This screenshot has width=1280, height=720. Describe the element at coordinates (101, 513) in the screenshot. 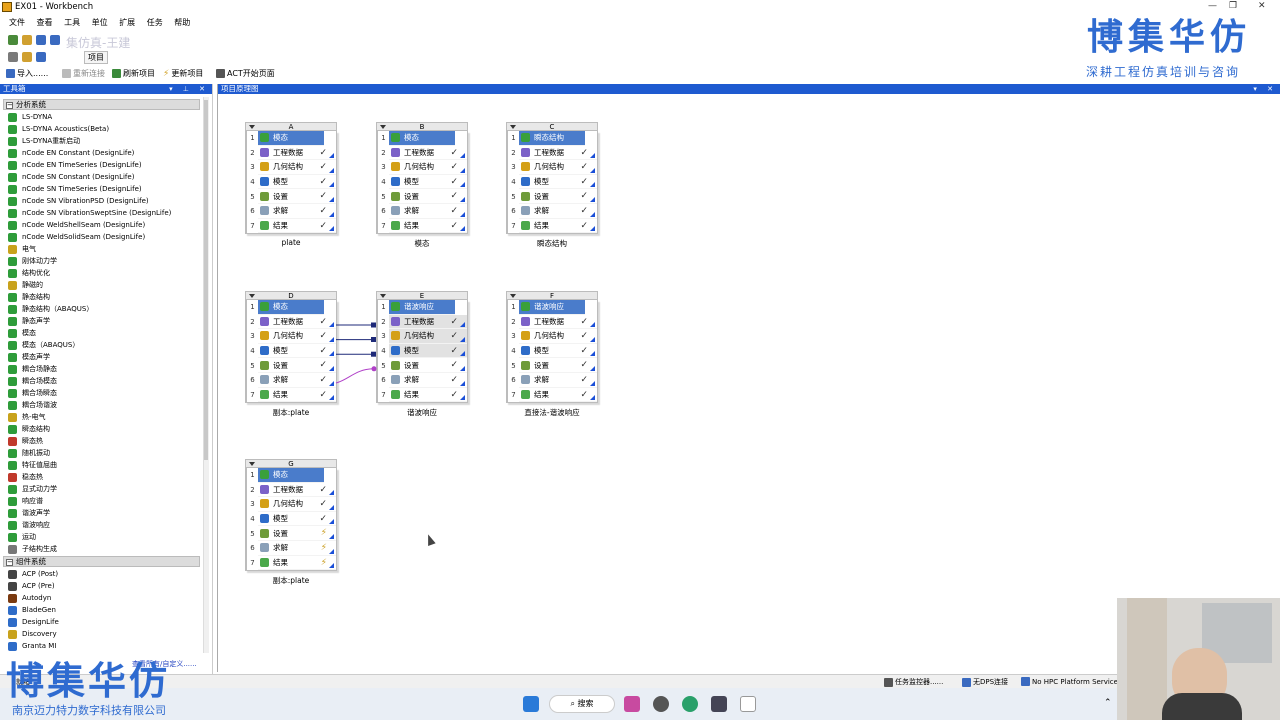

I see `toolbox-item: 谐波声学` at that location.